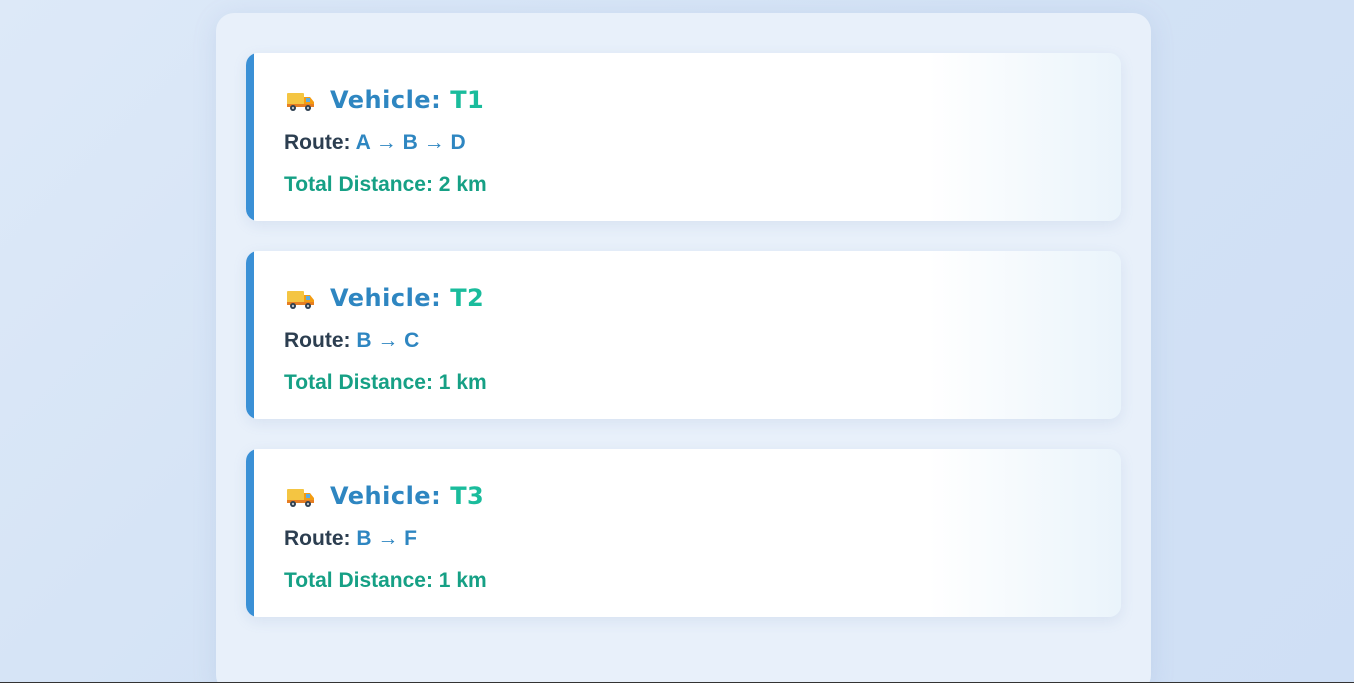 The height and width of the screenshot is (683, 1354). I want to click on vehicle-title: Vehicle: T3, so click(385, 496).